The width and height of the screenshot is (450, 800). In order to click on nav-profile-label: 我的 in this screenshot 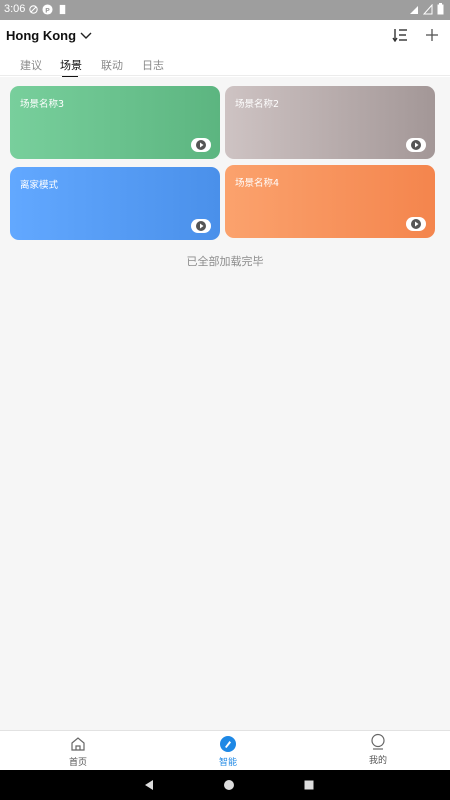, I will do `click(377, 761)`.